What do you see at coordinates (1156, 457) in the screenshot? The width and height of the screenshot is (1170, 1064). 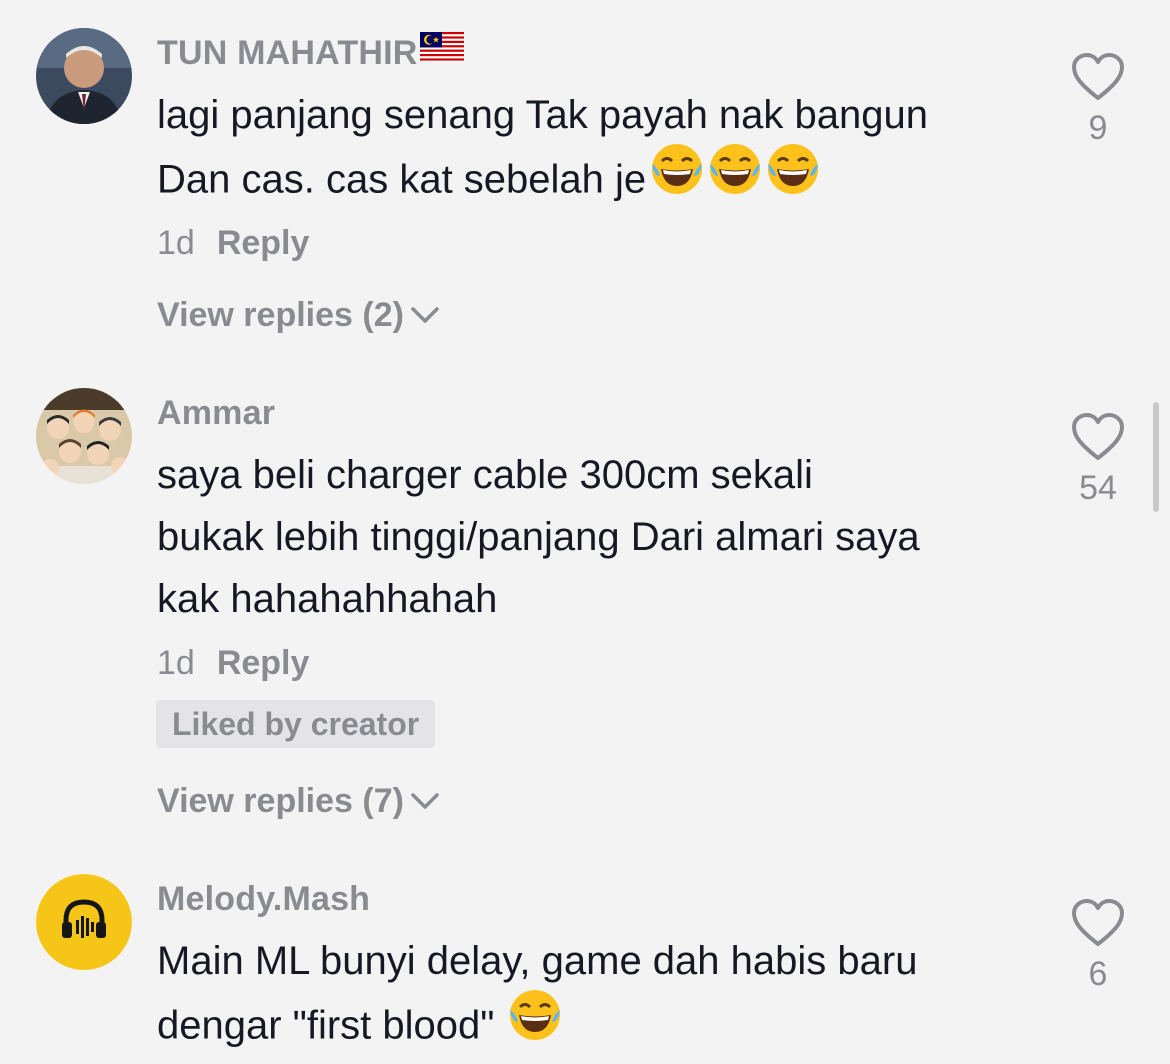 I see `scrollbar` at bounding box center [1156, 457].